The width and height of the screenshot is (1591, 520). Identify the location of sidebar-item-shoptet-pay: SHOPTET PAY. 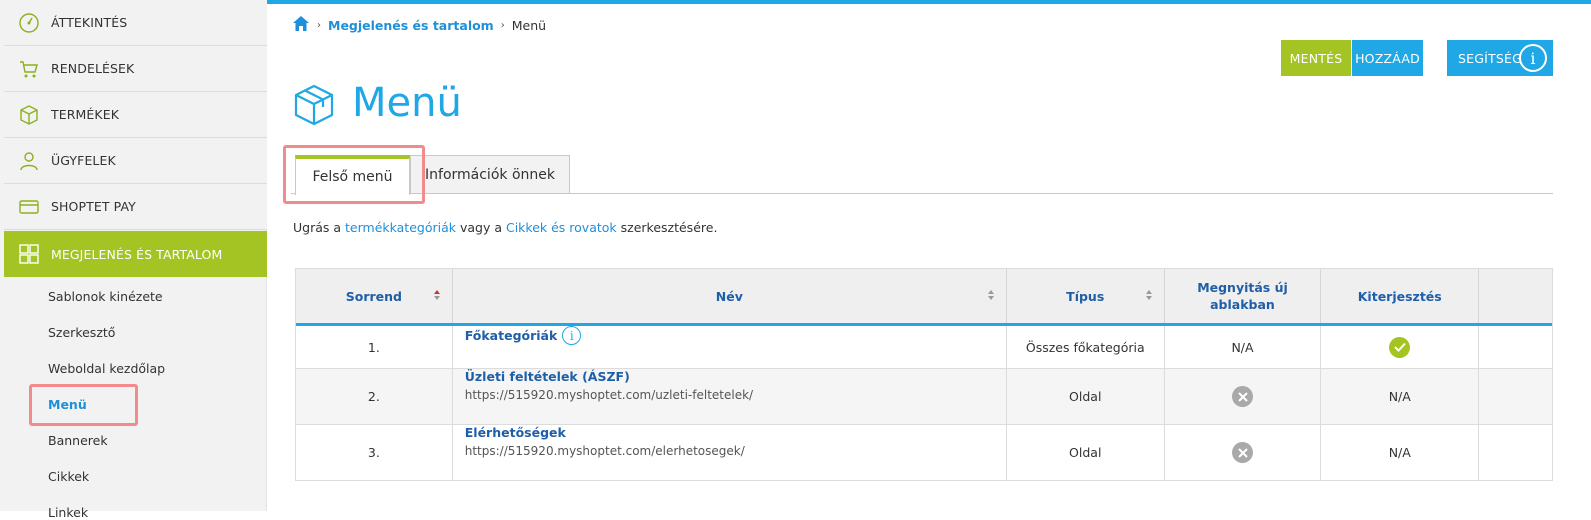
(135, 207).